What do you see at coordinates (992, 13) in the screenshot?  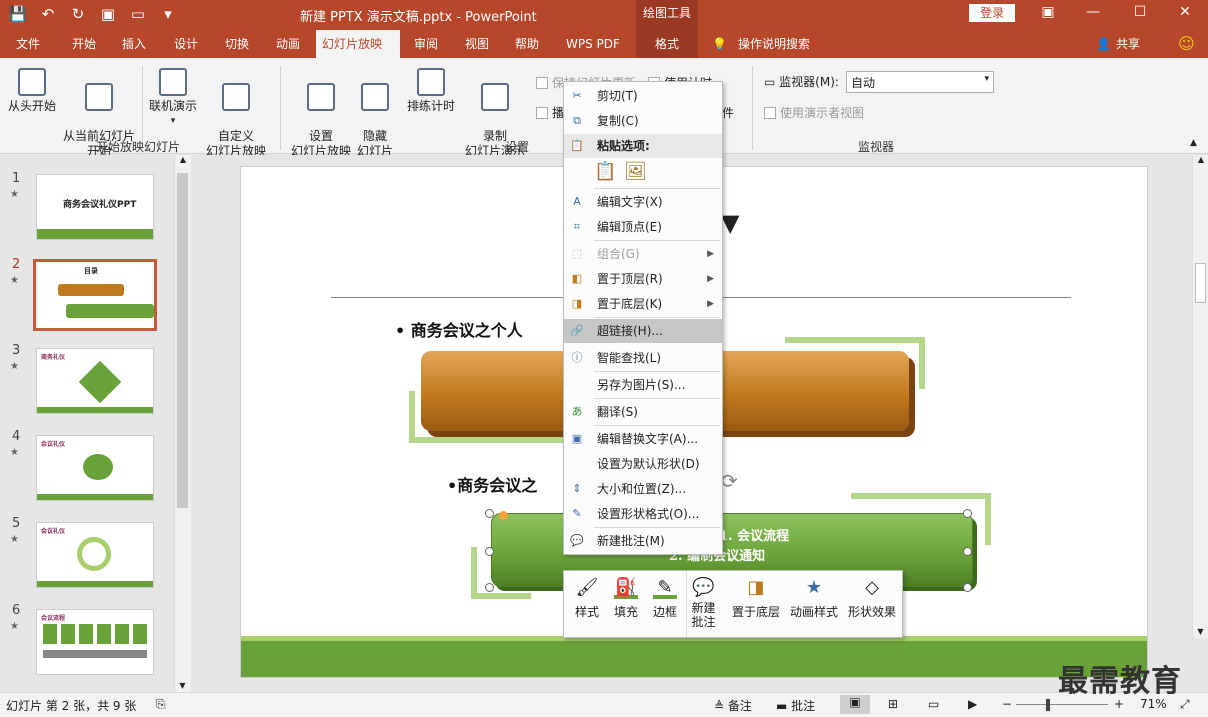 I see `login-button: 登录` at bounding box center [992, 13].